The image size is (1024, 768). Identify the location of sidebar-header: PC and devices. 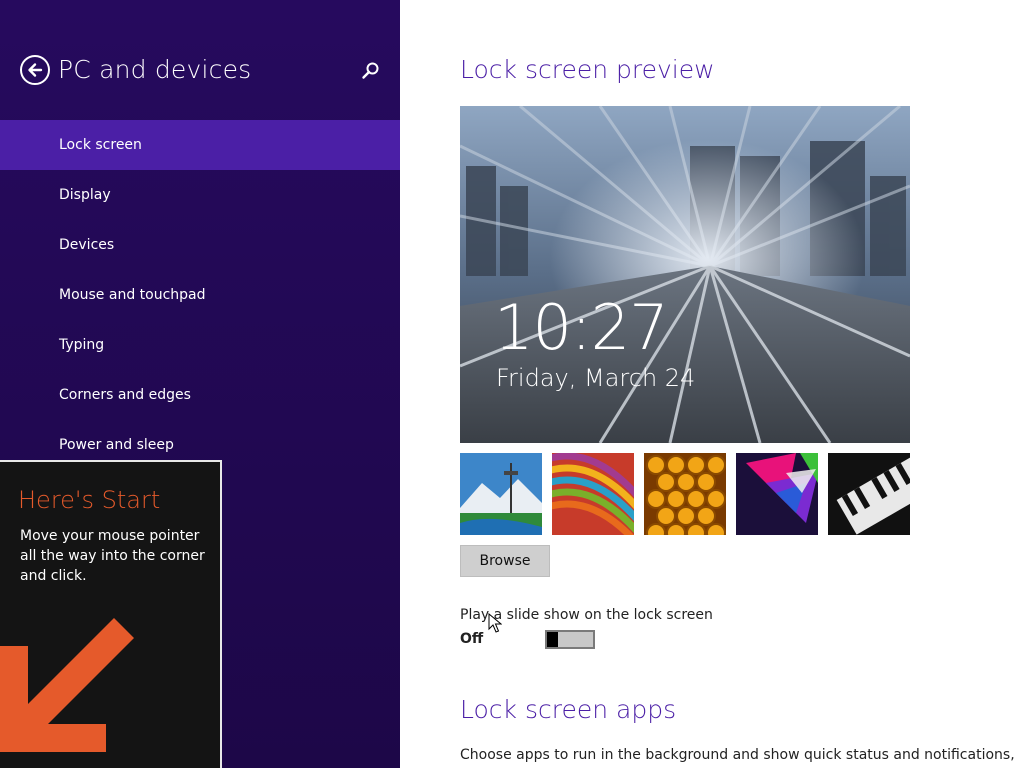
(200, 60).